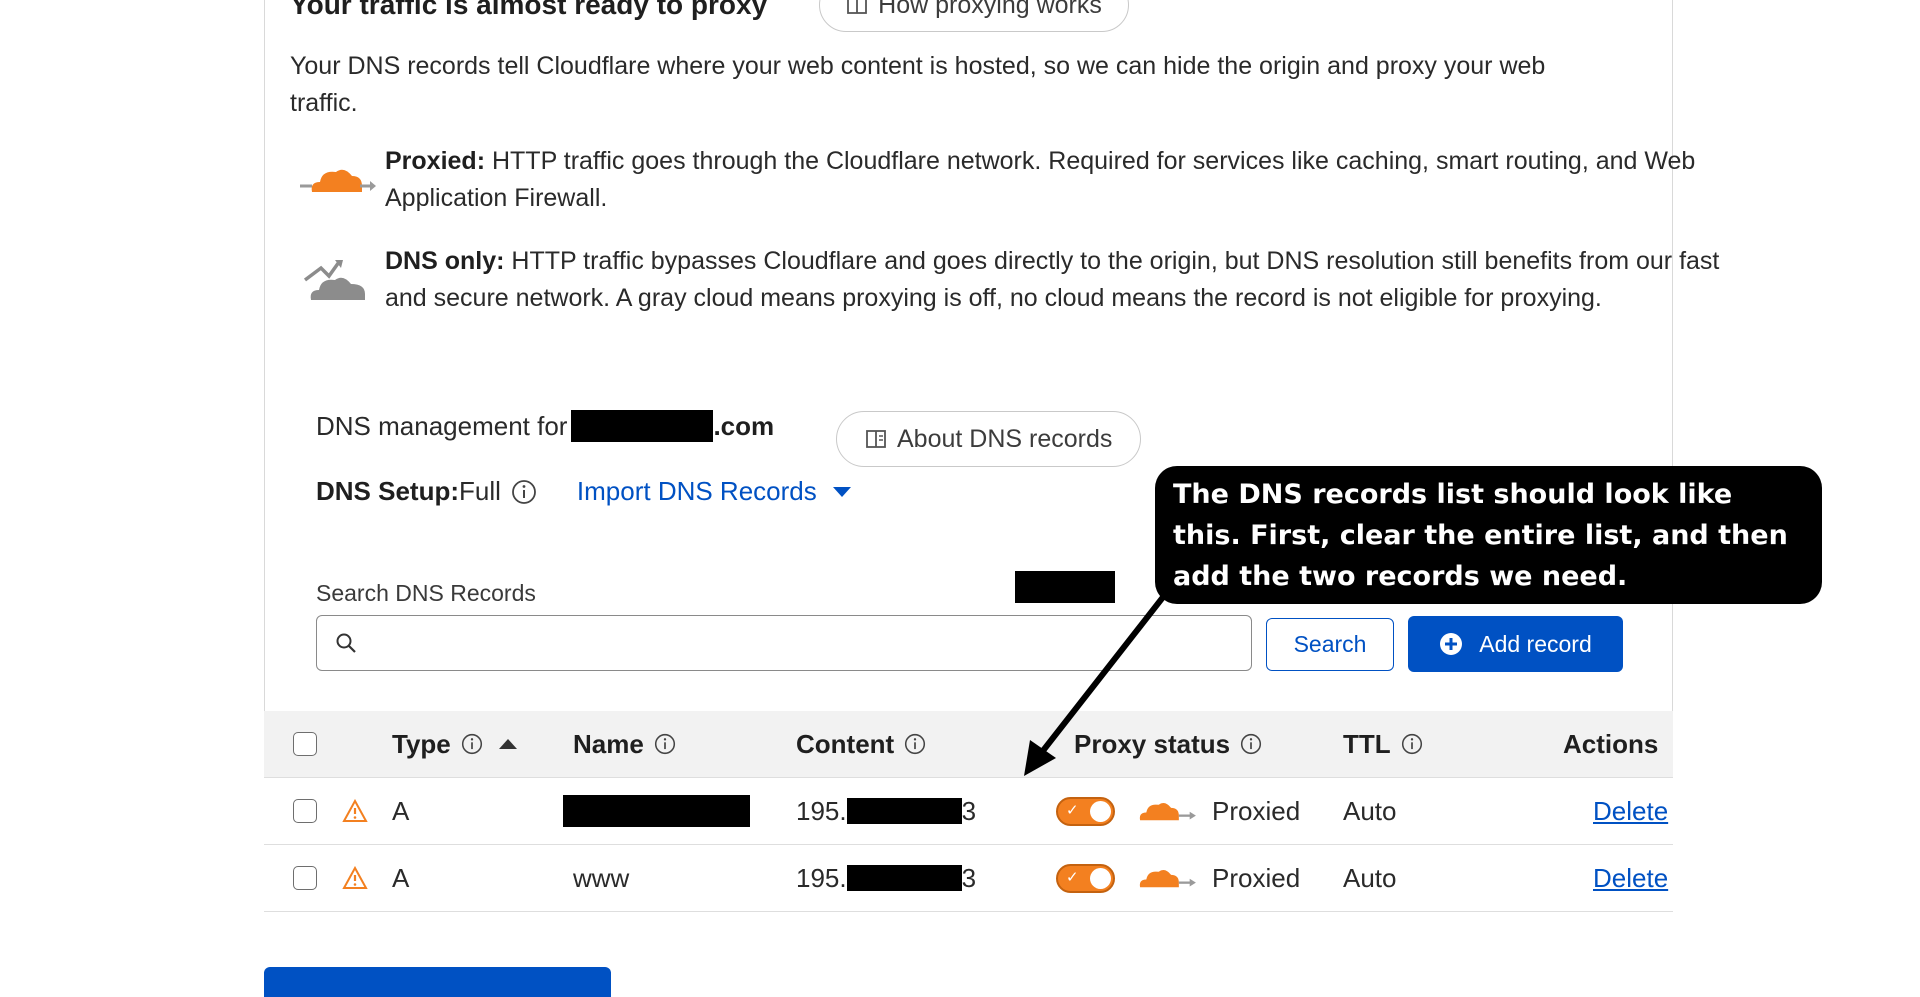 The width and height of the screenshot is (1920, 997). I want to click on about-dns-records-button: About DNS records, so click(989, 439).